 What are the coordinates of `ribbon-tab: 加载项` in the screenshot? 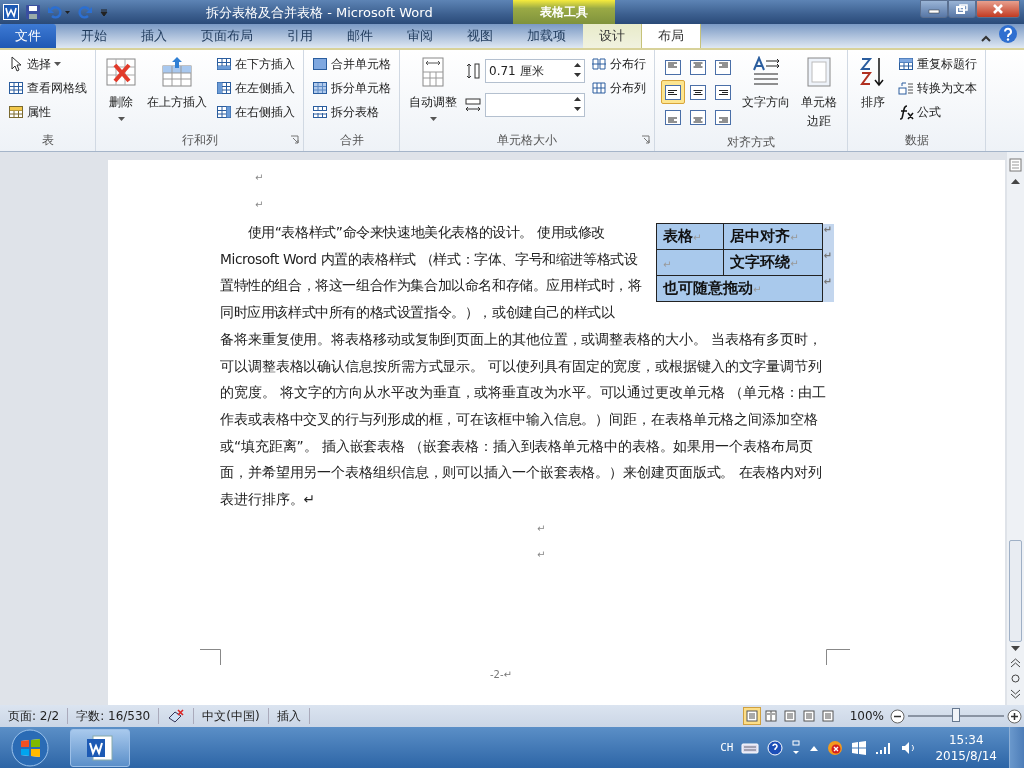 It's located at (546, 36).